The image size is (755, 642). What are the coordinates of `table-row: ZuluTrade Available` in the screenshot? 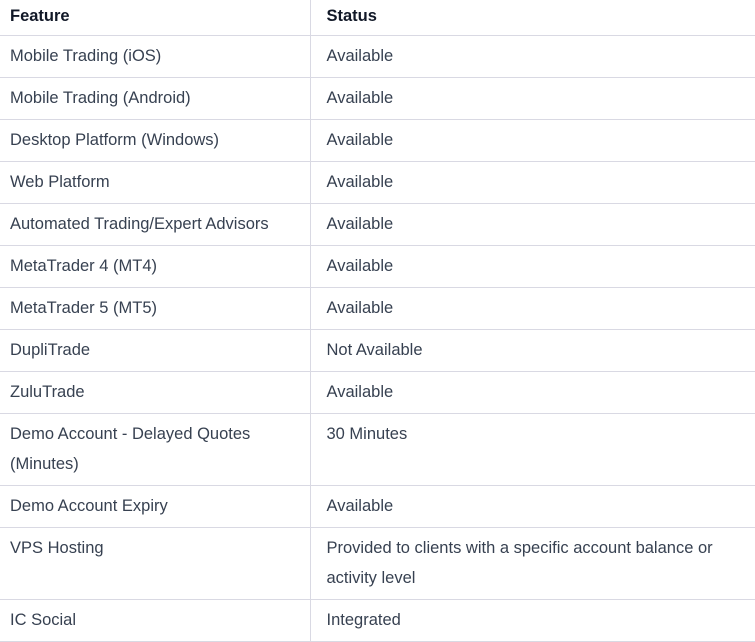 It's located at (377, 392).